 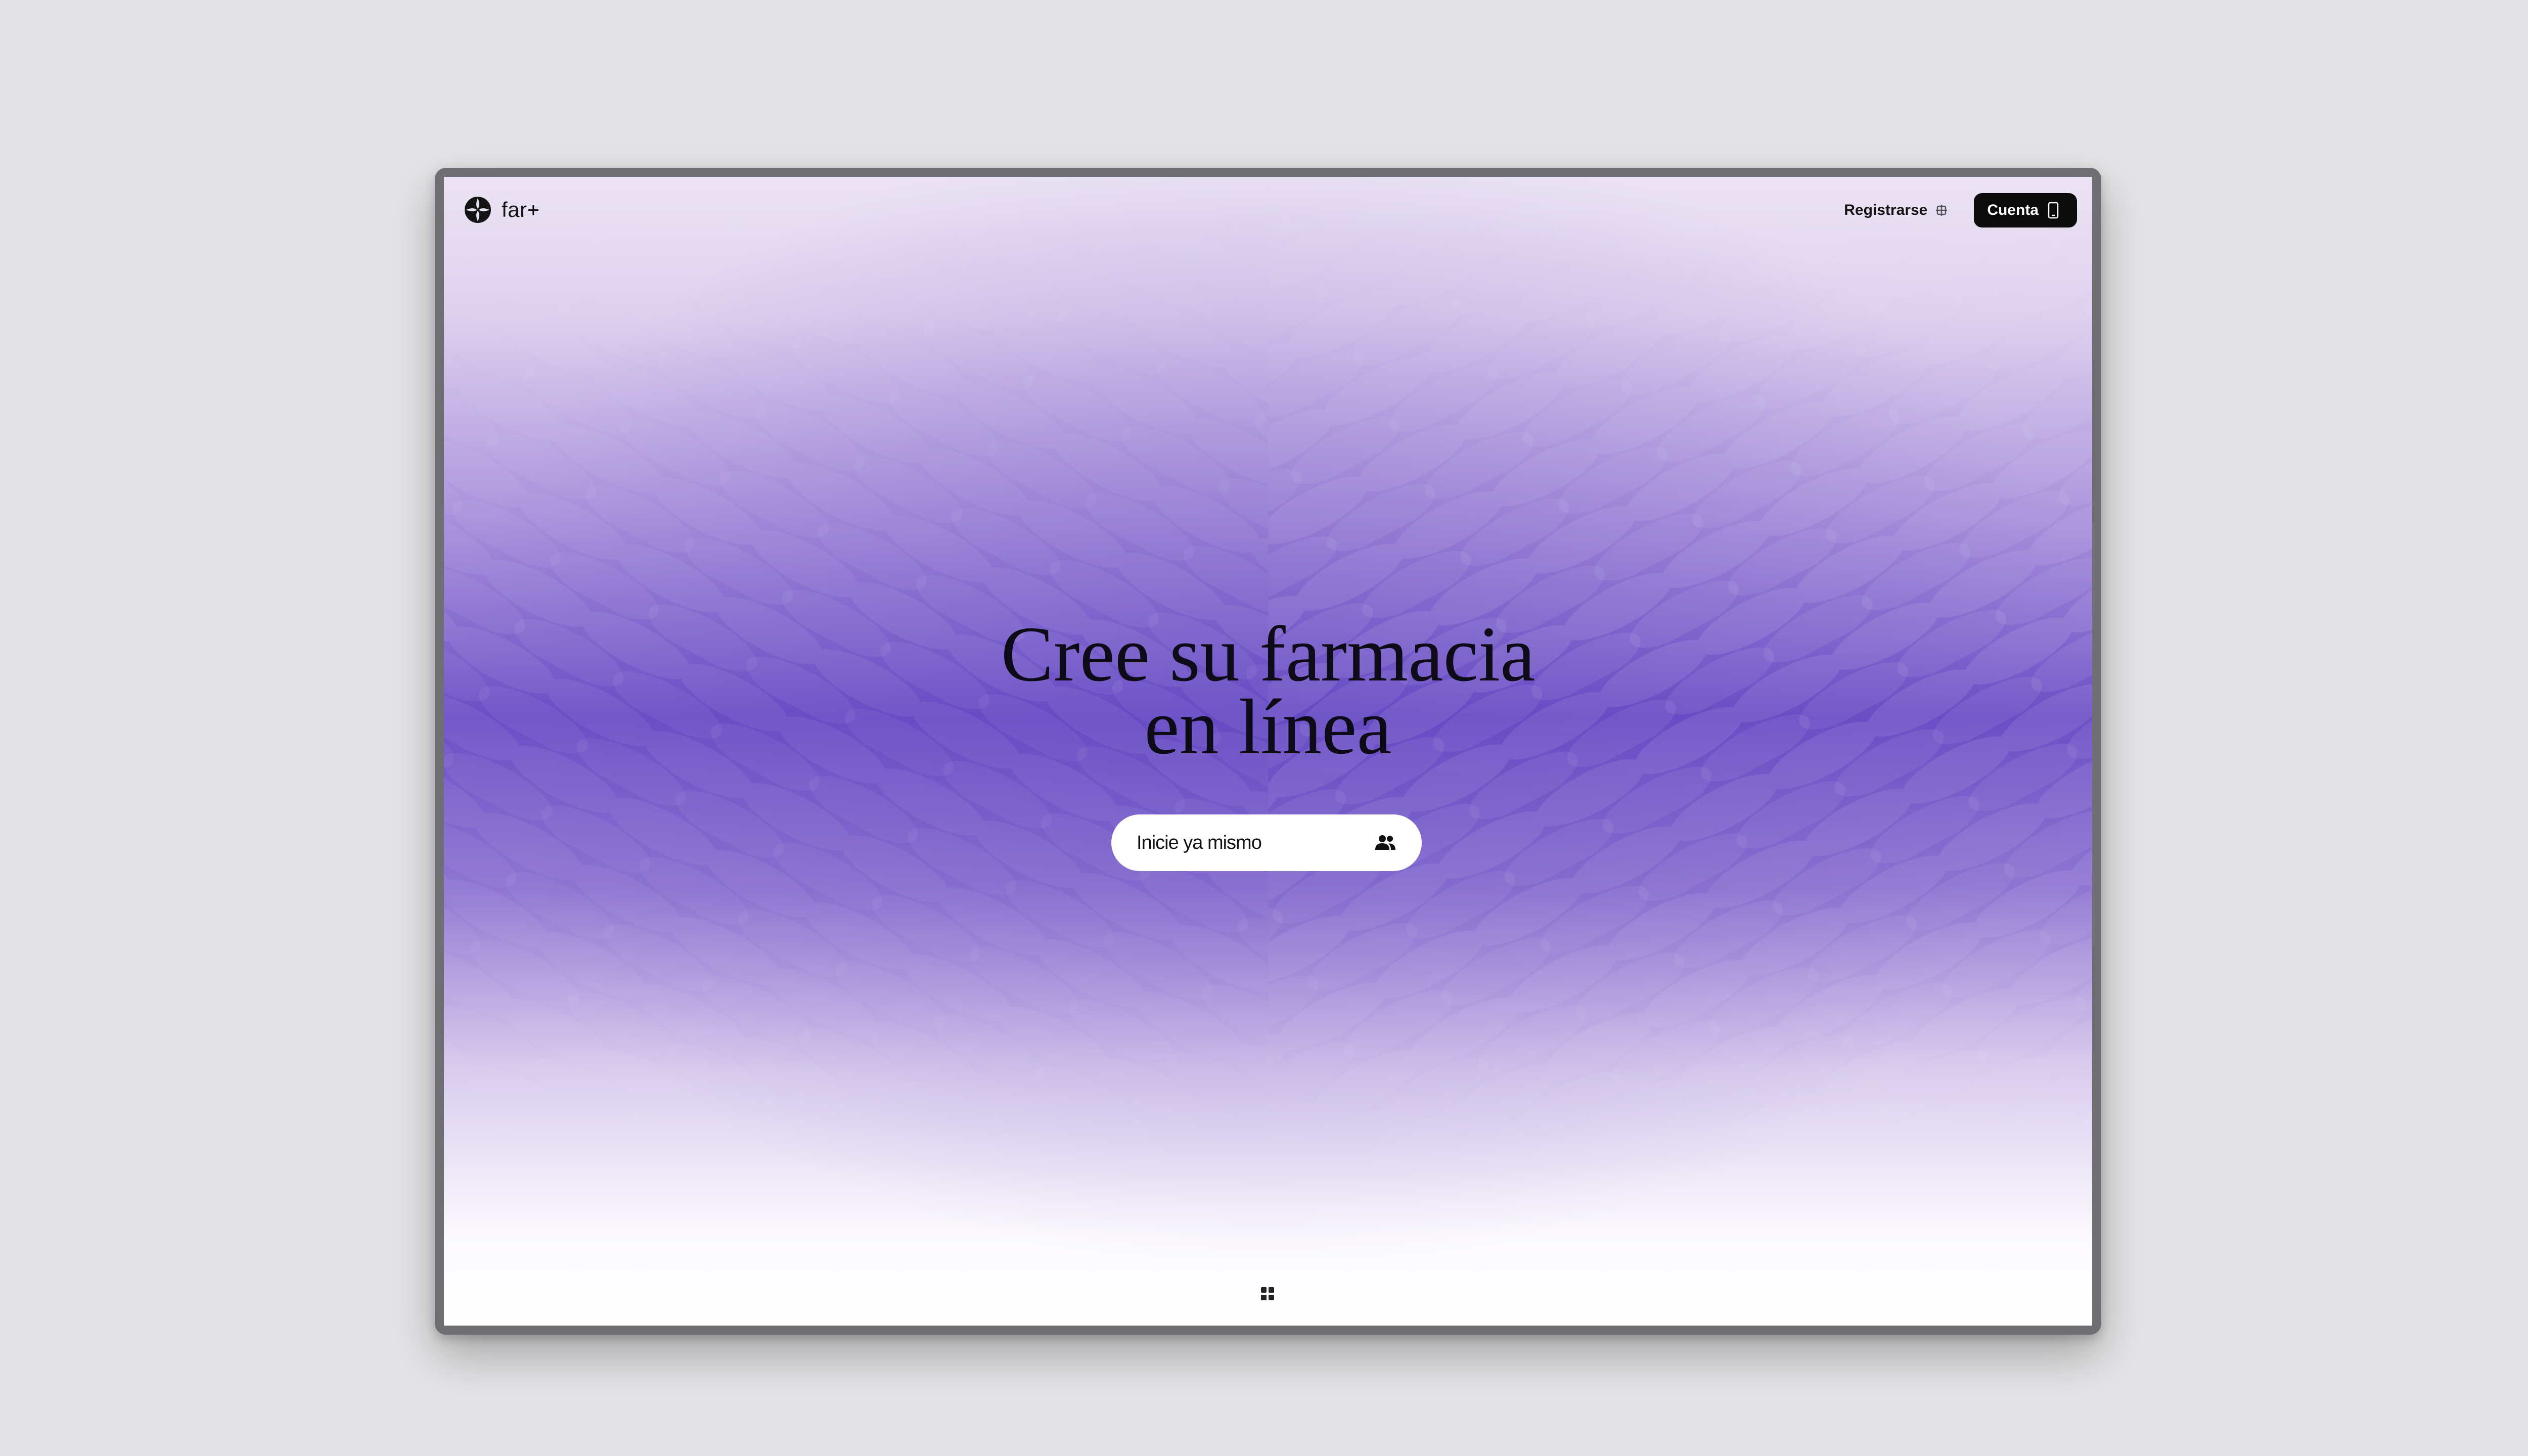 What do you see at coordinates (1942, 210) in the screenshot?
I see `plus-grid-icon` at bounding box center [1942, 210].